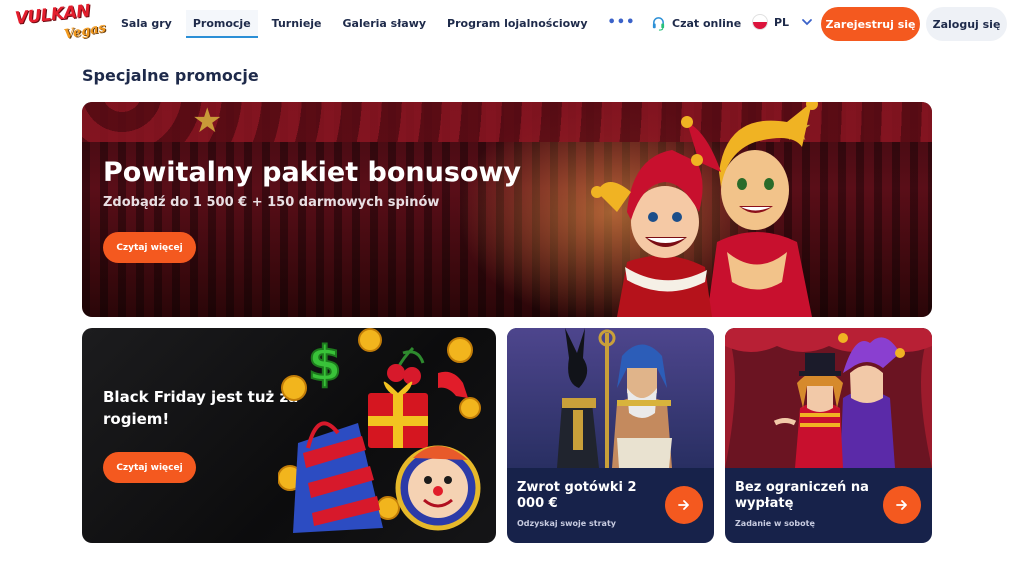  I want to click on star-decoration-icon: ★, so click(207, 121).